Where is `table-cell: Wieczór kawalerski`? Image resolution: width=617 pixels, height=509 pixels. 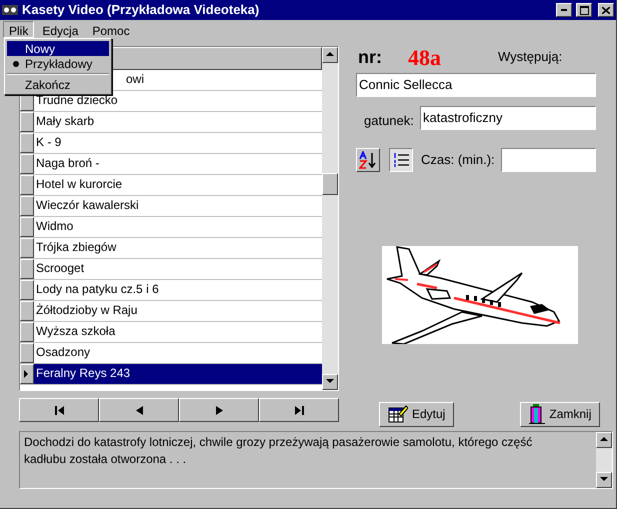 table-cell: Wieczór kawalerski is located at coordinates (178, 206).